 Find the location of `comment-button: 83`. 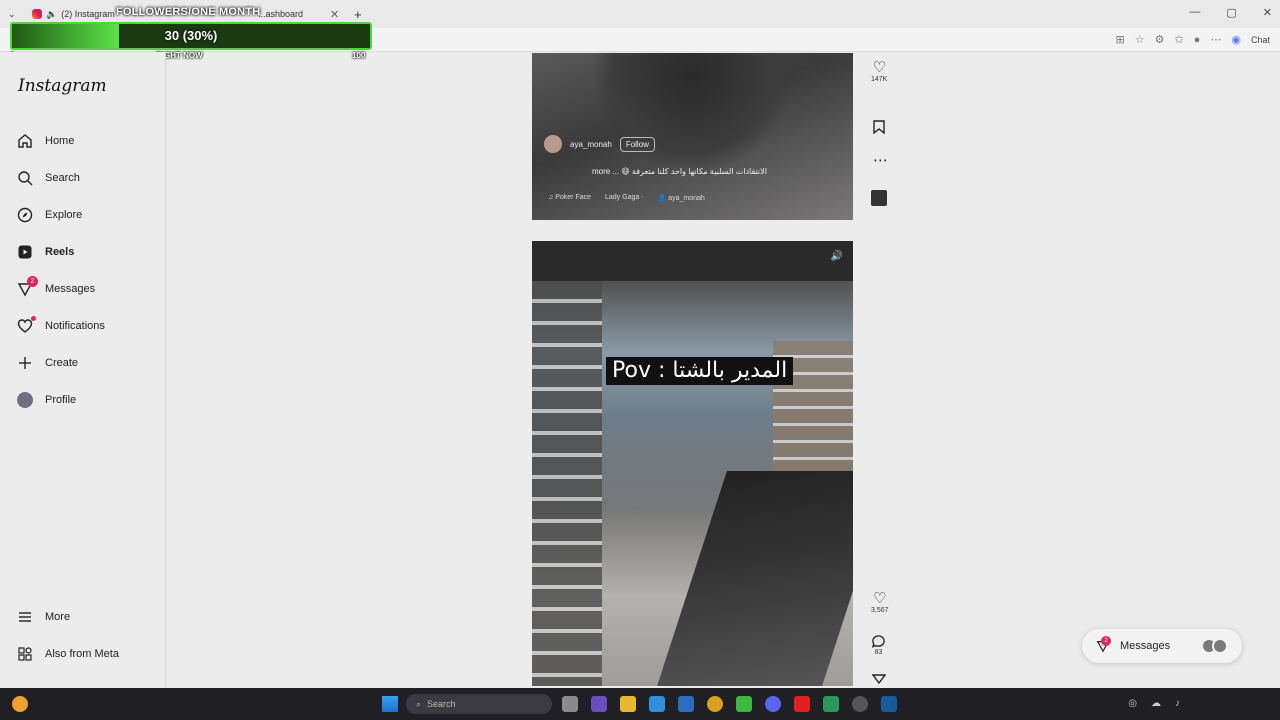

comment-button: 83 is located at coordinates (878, 645).